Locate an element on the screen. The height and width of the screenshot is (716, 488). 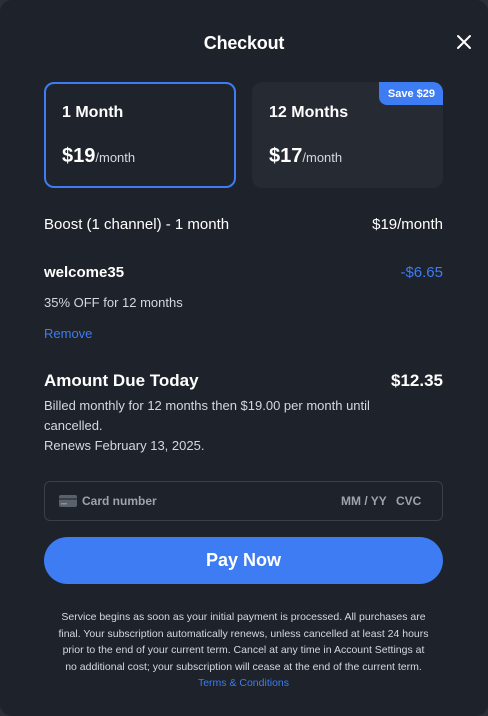
amount-due-label: Amount Due Today is located at coordinates (121, 380).